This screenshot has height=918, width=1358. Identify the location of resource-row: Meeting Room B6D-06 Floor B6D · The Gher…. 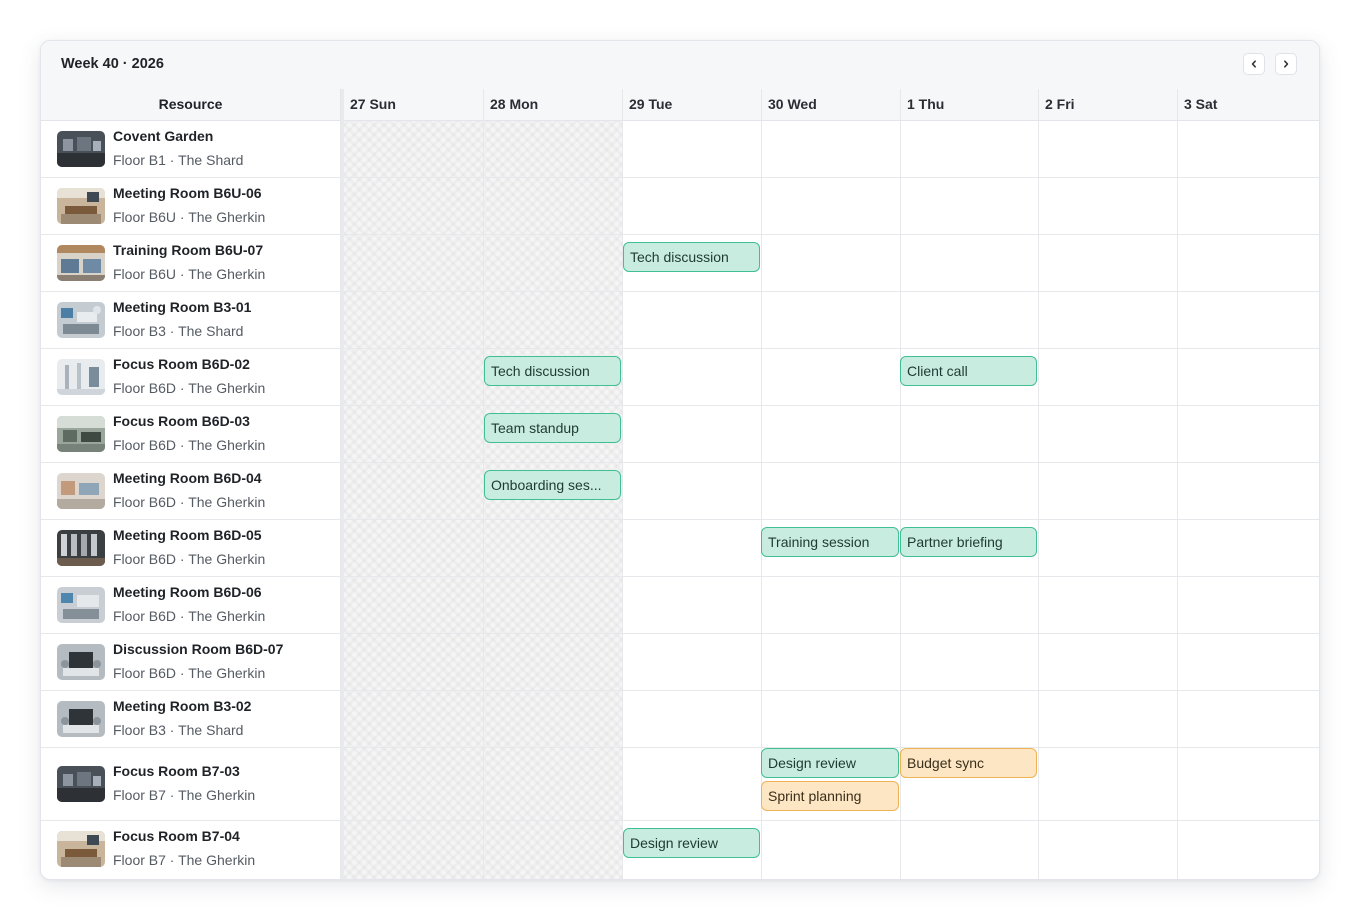
(680, 605).